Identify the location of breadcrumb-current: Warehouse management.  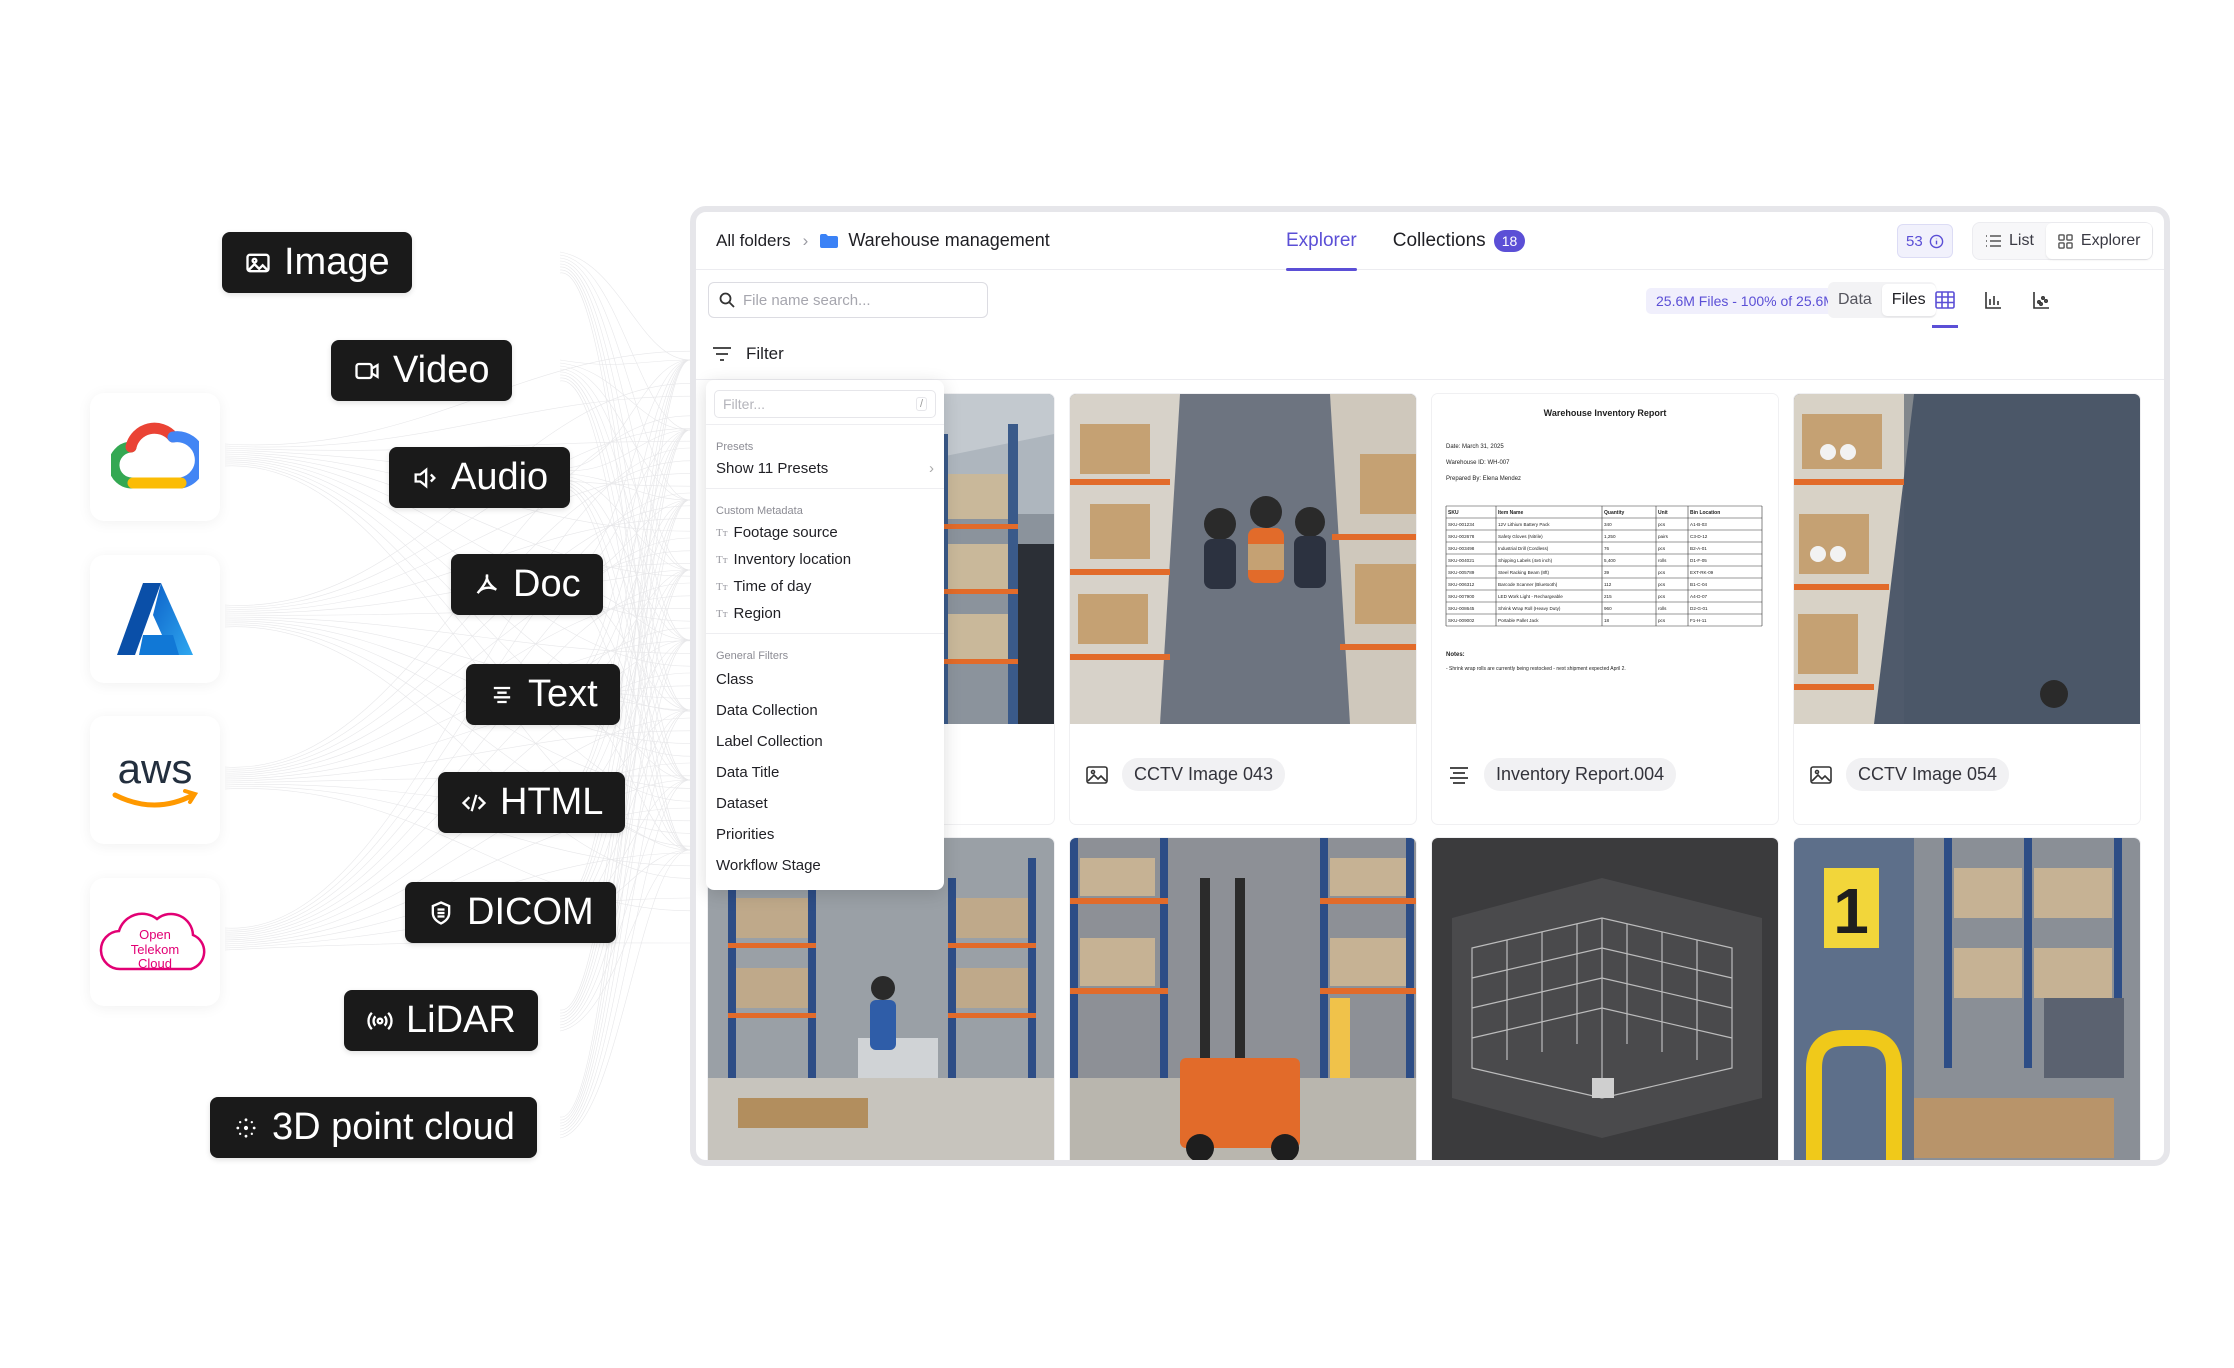
(935, 240).